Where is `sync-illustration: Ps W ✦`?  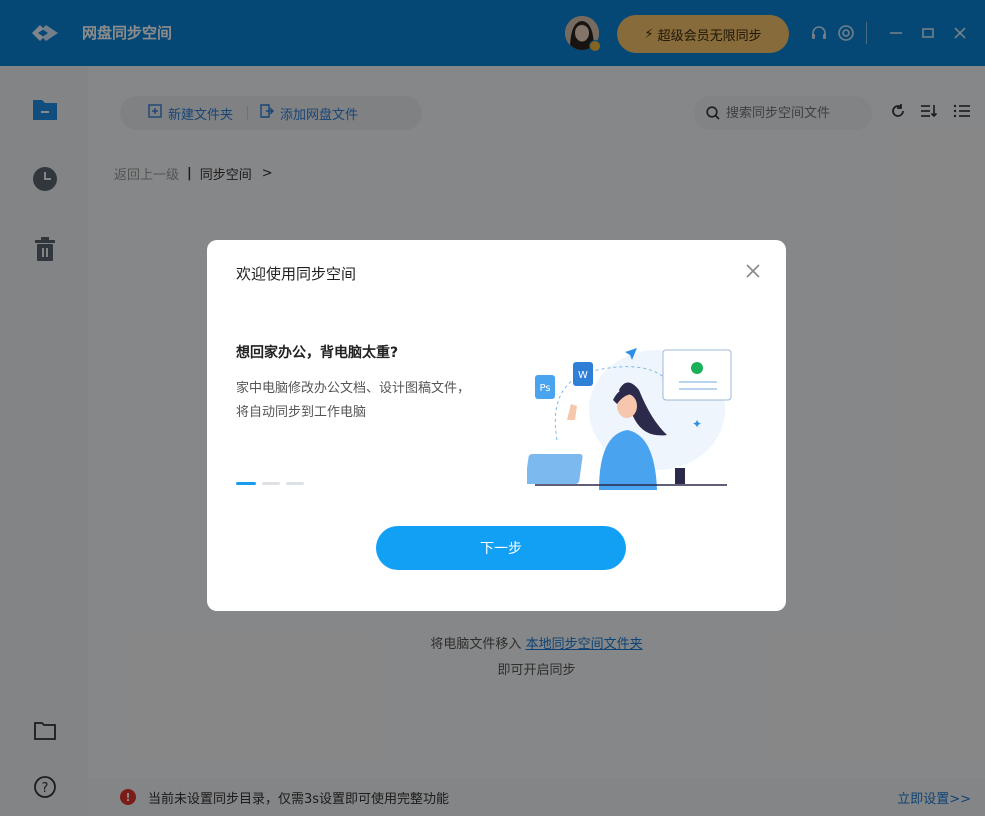
sync-illustration: Ps W ✦ is located at coordinates (629, 419).